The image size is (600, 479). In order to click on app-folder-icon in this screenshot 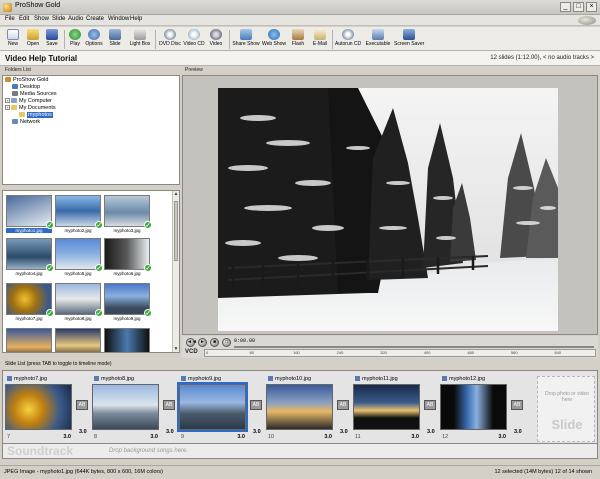, I will do `click(8, 79)`.